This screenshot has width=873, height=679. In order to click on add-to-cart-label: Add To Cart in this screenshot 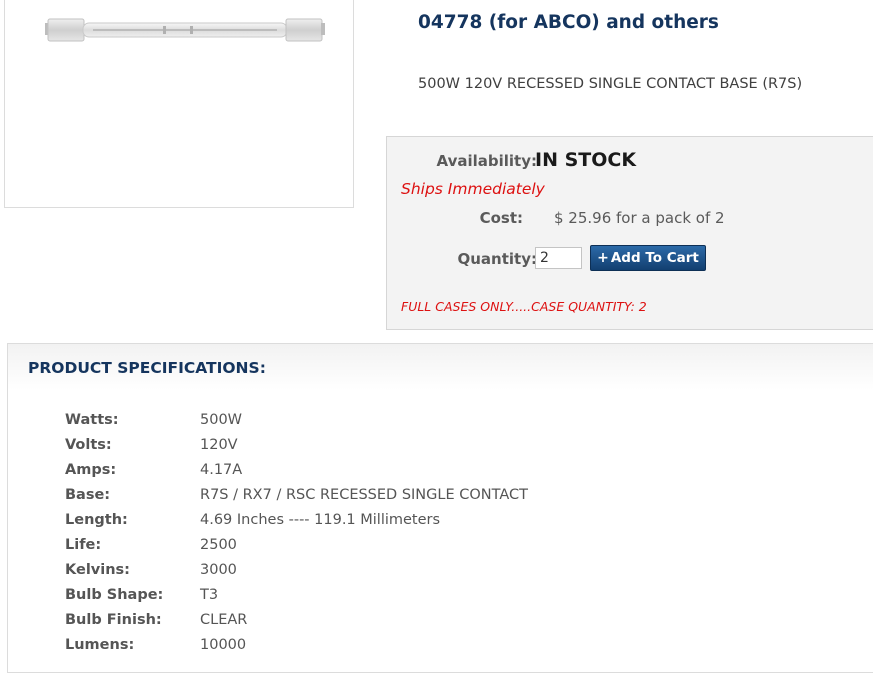, I will do `click(654, 258)`.